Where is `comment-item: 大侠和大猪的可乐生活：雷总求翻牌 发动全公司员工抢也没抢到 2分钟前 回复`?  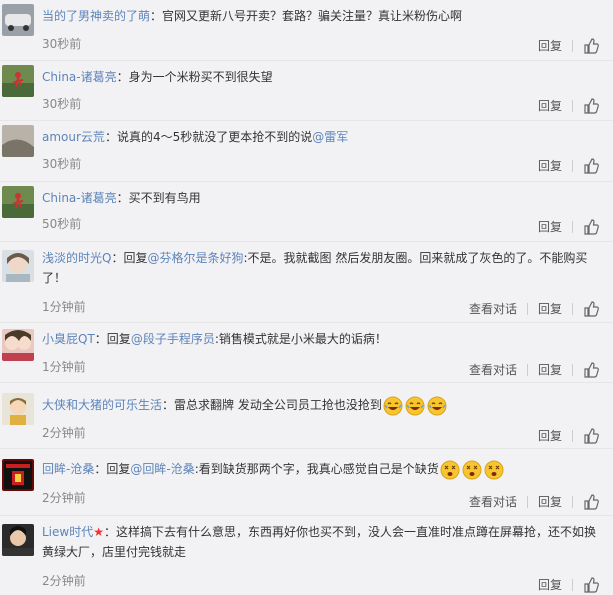
comment-item: 大侠和大猪的可乐生活：雷总求翻牌 发动全公司员工抢也没抢到 2分钟前 回复 is located at coordinates (306, 416).